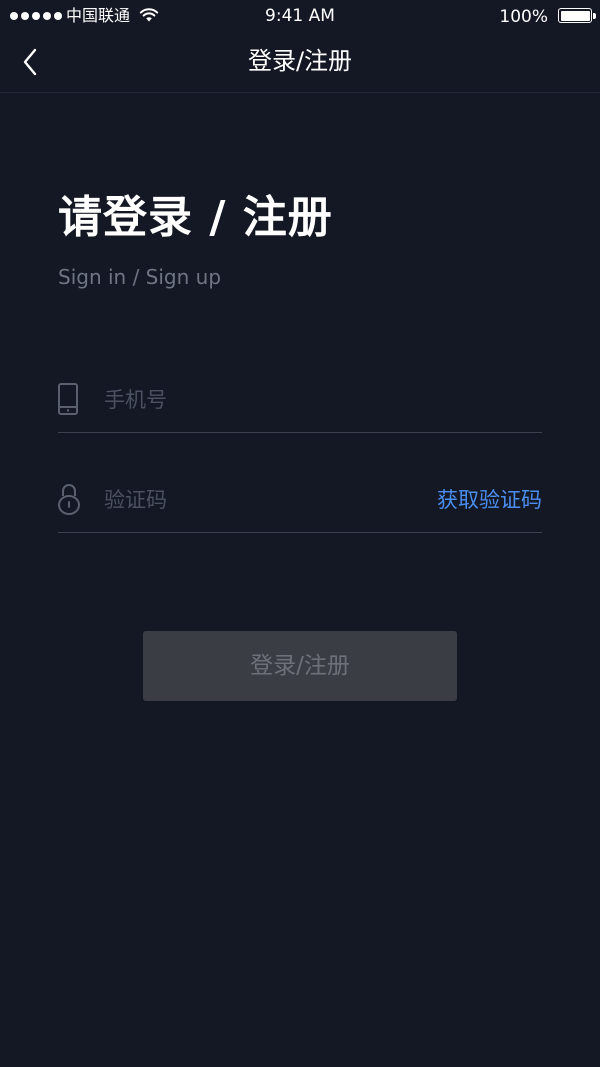 Image resolution: width=600 pixels, height=1067 pixels. Describe the element at coordinates (575, 15) in the screenshot. I see `battery-icon` at that location.